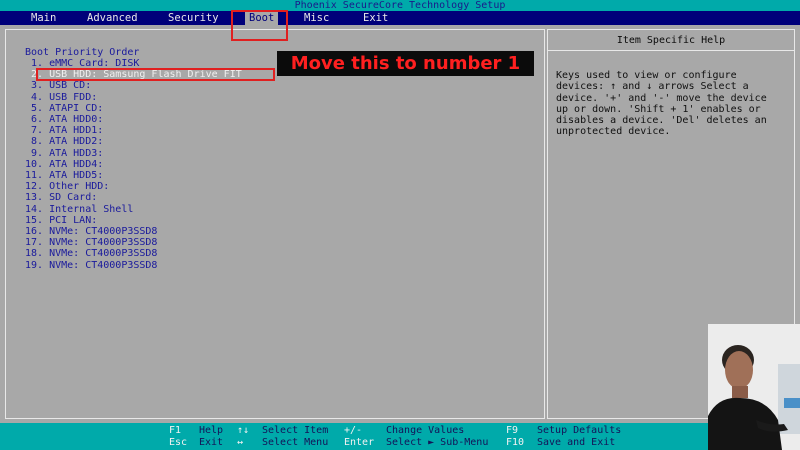 The image size is (800, 450). I want to click on key-plusminus-desc: Change Values, so click(425, 430).